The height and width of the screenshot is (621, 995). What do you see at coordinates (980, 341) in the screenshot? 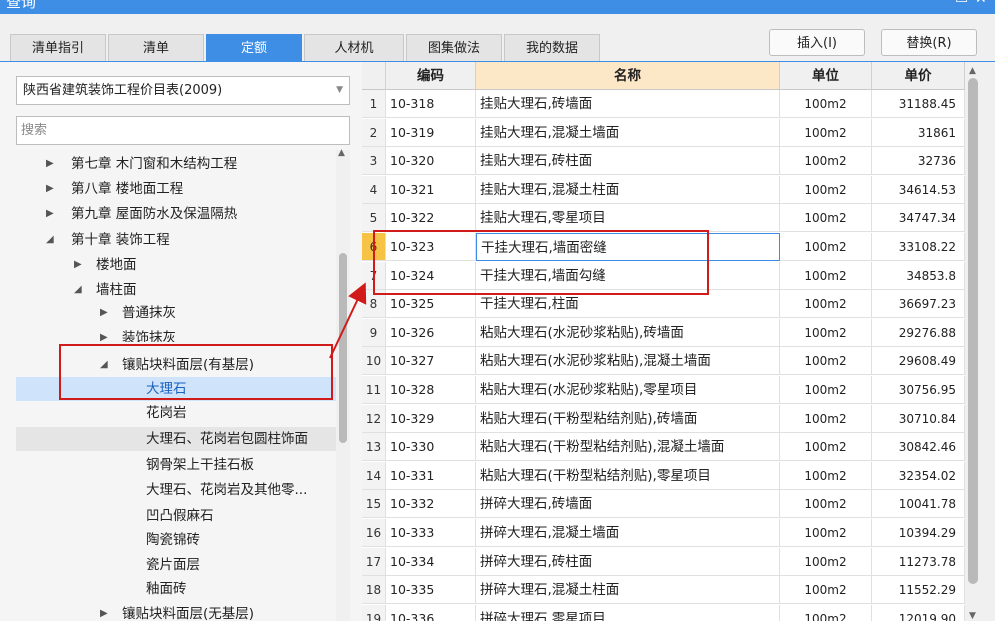
I see `table-scrollbar: ▲ ▼` at bounding box center [980, 341].